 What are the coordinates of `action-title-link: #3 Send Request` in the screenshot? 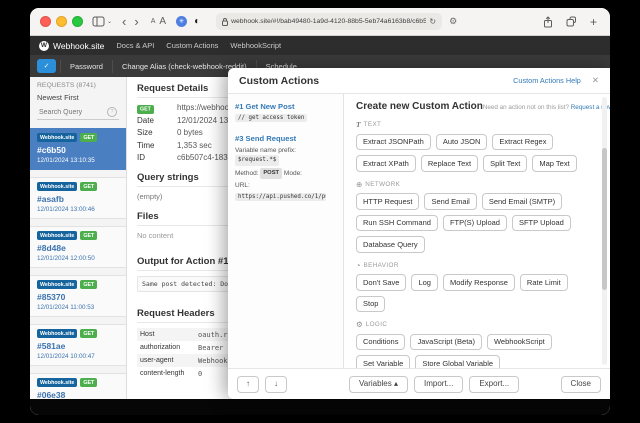 It's located at (285, 138).